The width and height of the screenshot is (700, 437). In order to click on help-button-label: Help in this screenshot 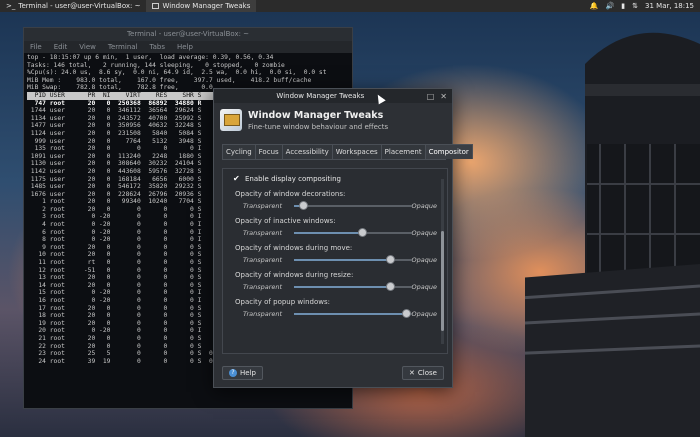, I will do `click(248, 373)`.